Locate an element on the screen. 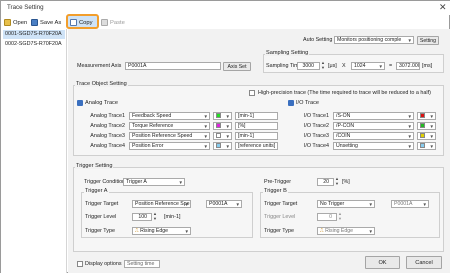  device-list: 0001-SGD7S-R70F20A 0002-SGD7S-R70F20A is located at coordinates (34, 151).